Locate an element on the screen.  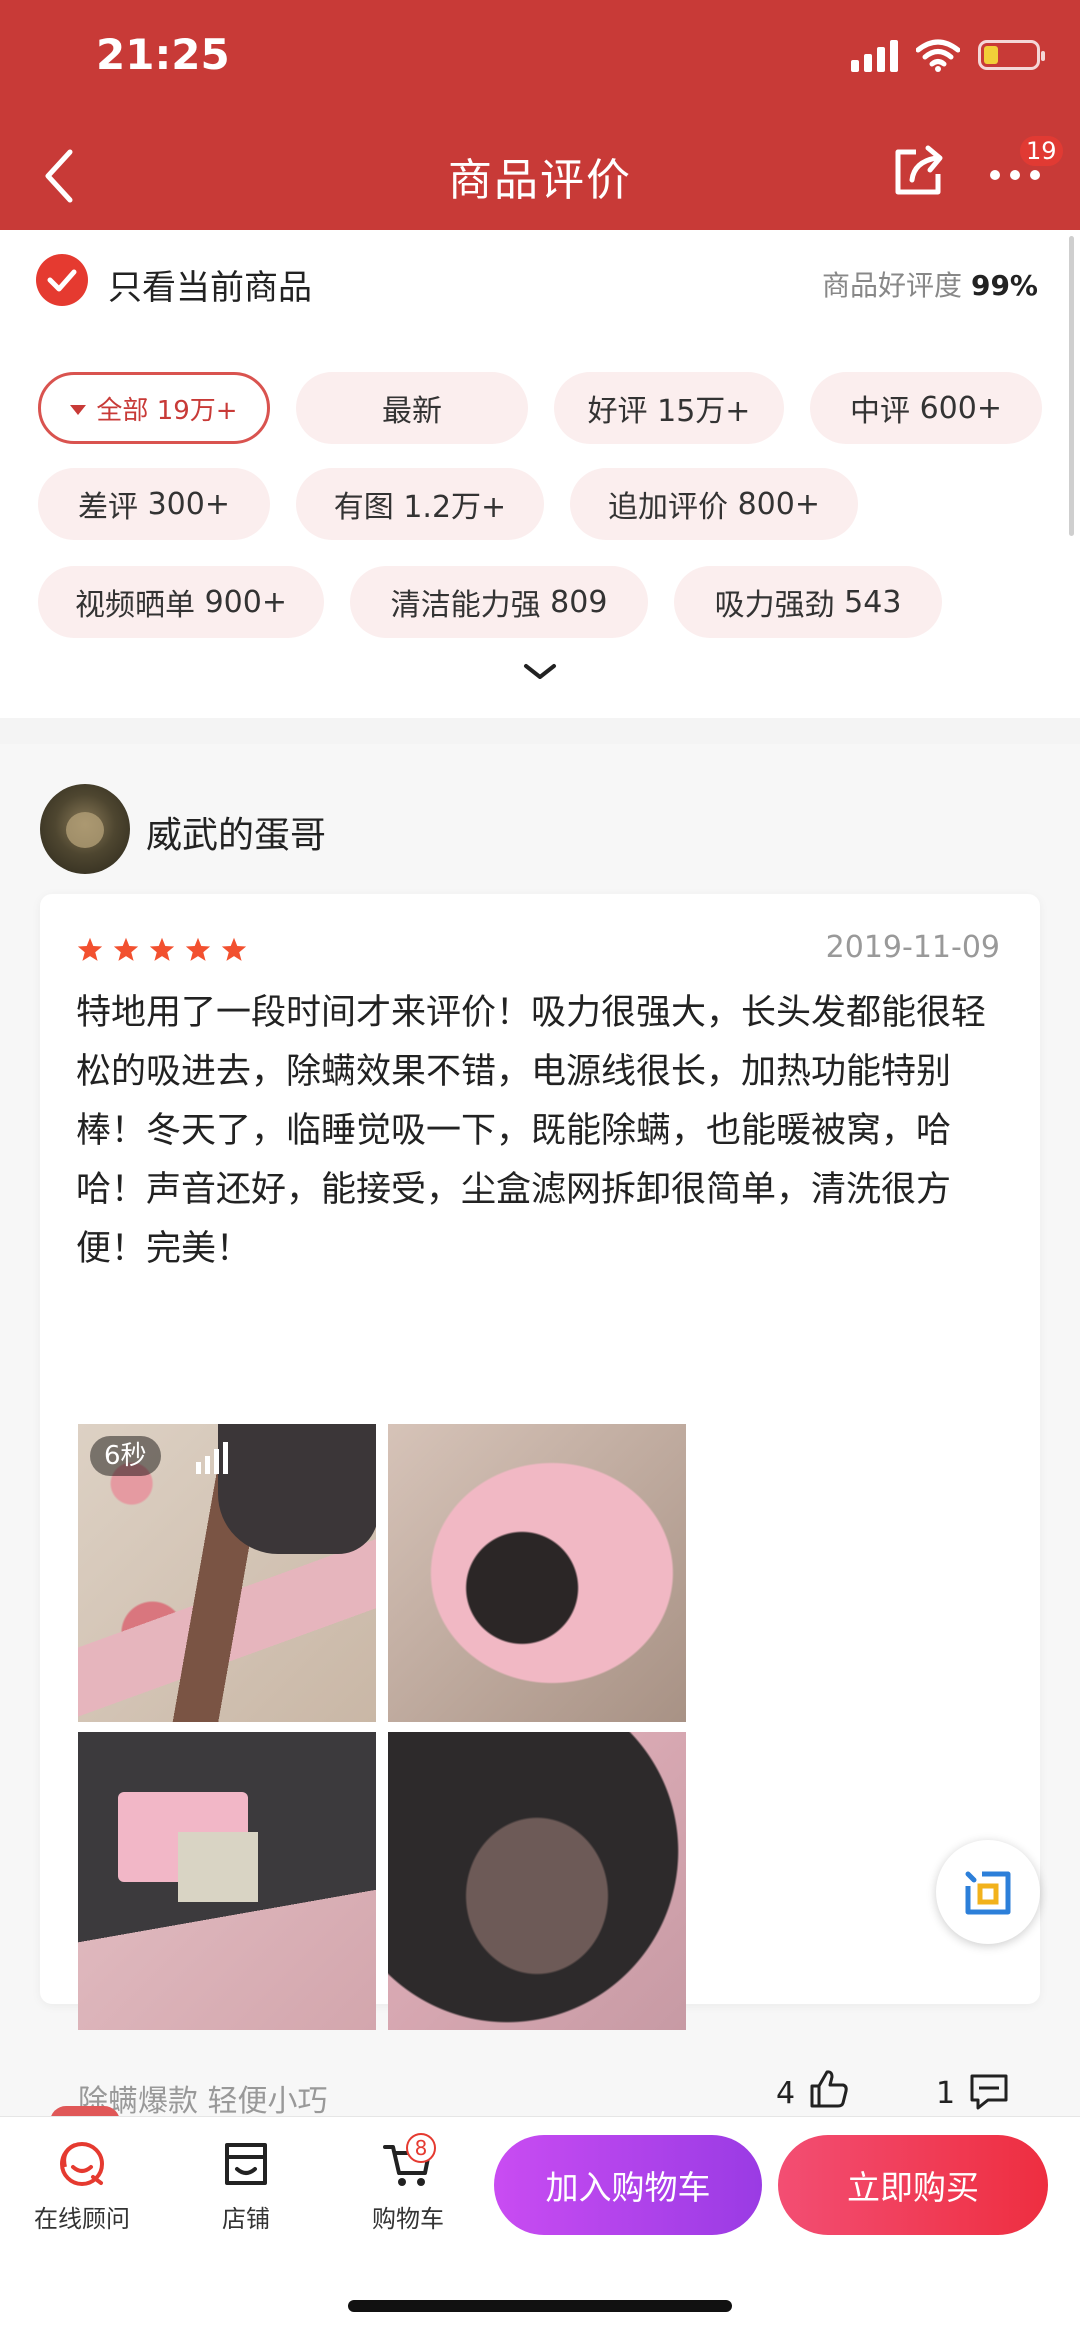
status-time: 21:25 is located at coordinates (163, 54).